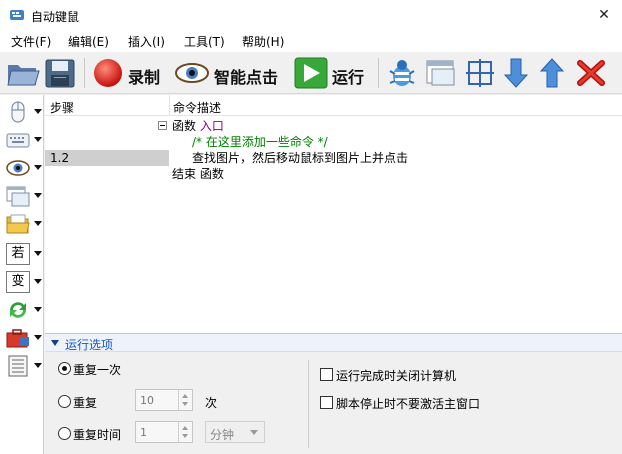 The height and width of the screenshot is (454, 622). I want to click on function-name: 入口, so click(211, 126).